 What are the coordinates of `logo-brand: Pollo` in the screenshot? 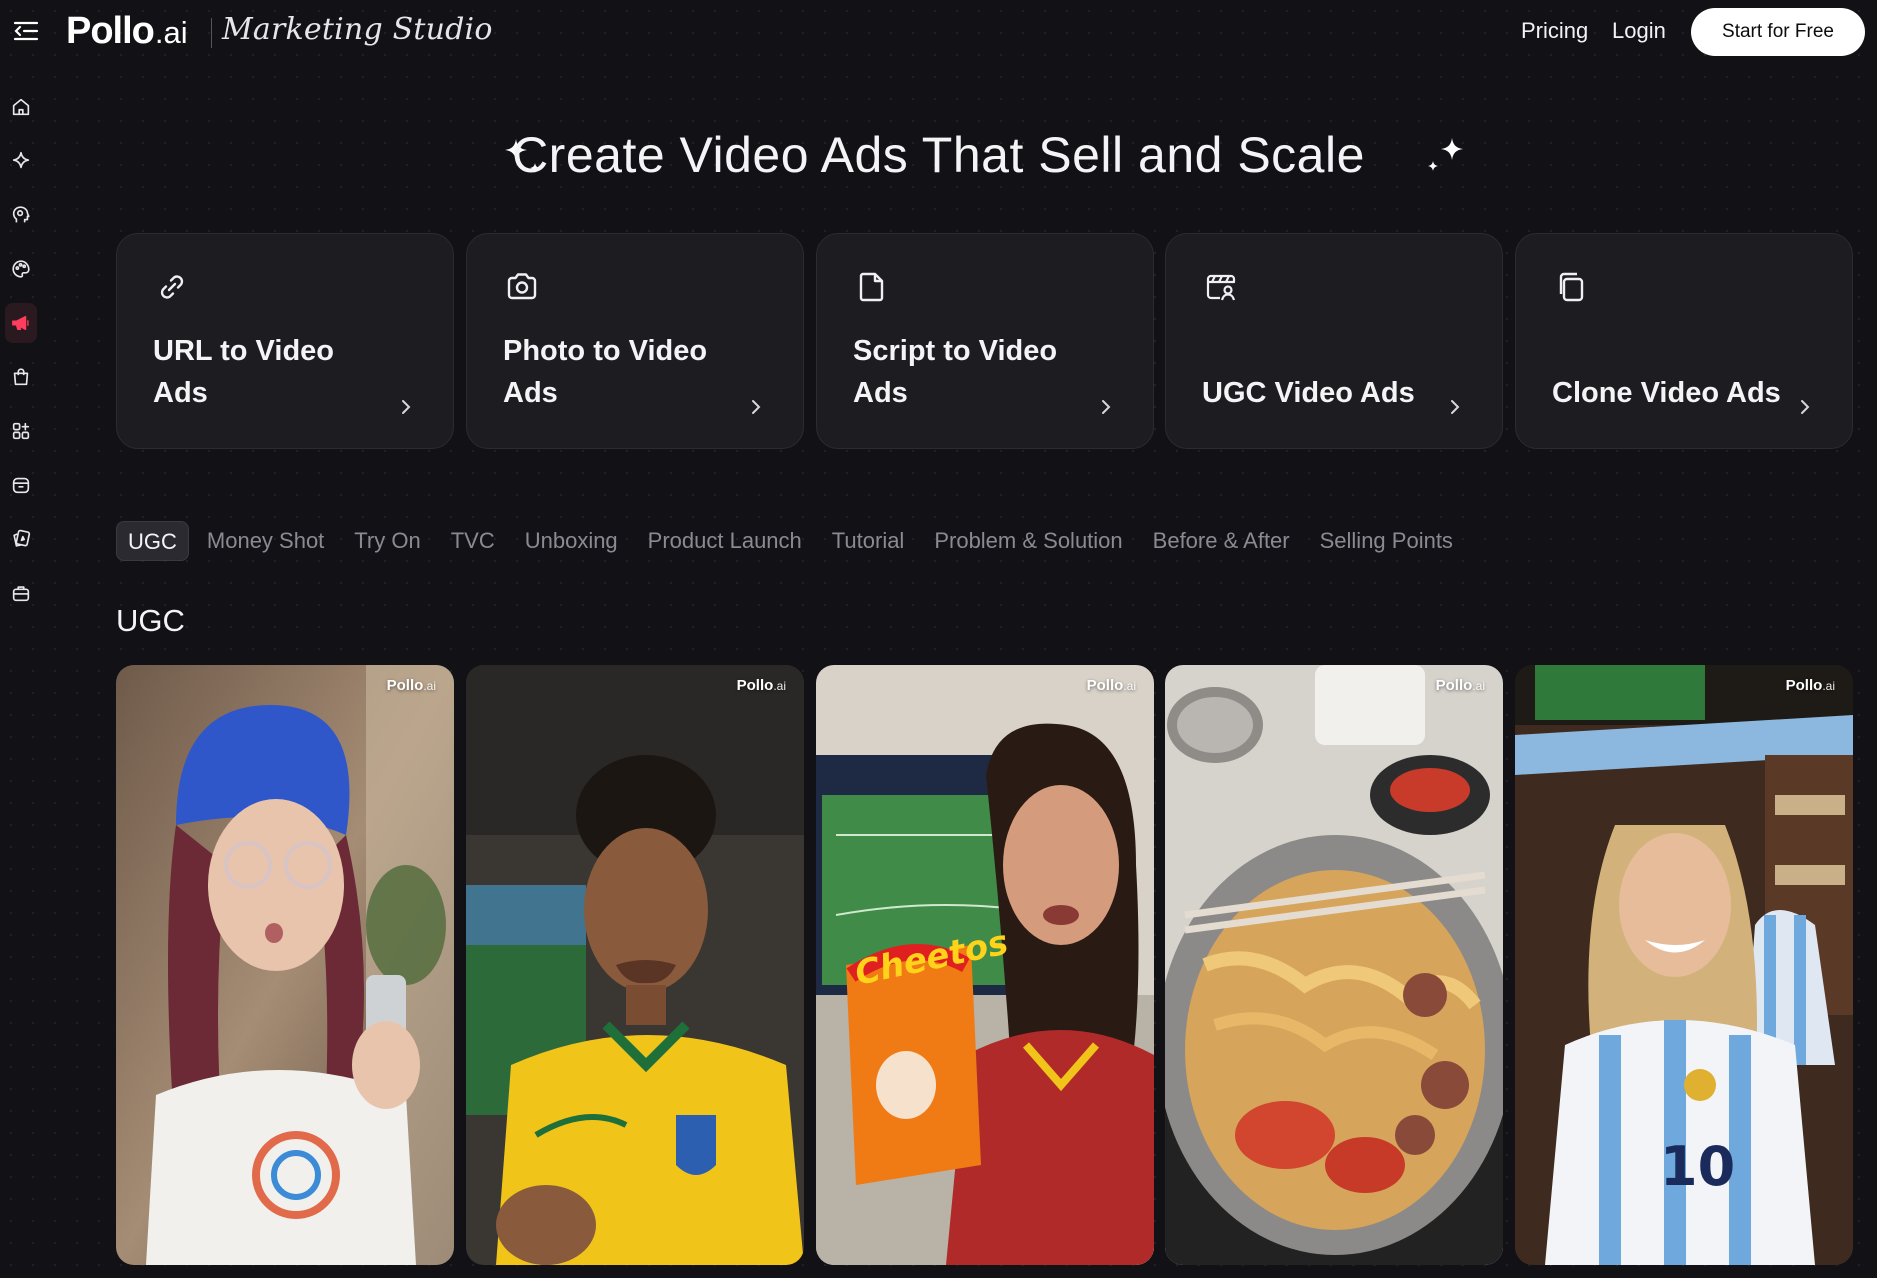 It's located at (110, 31).